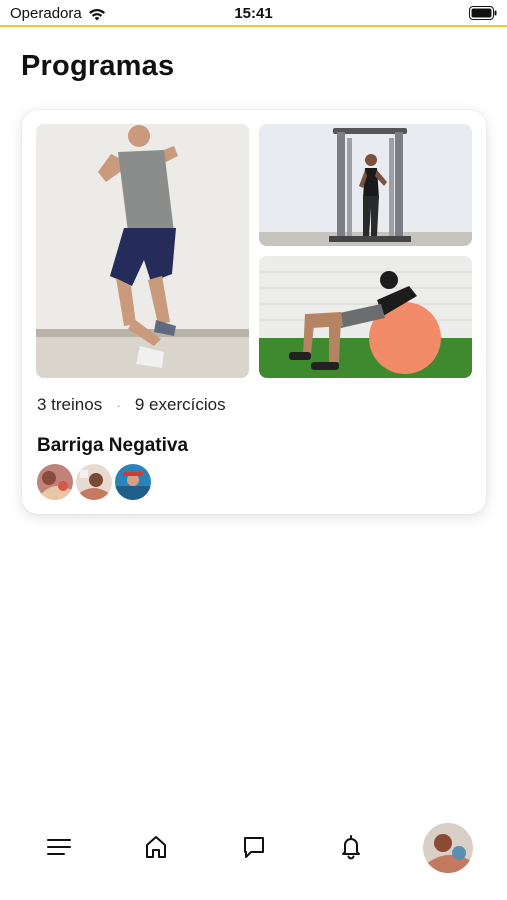 This screenshot has width=507, height=900. I want to click on man-jumping-photo, so click(142, 251).